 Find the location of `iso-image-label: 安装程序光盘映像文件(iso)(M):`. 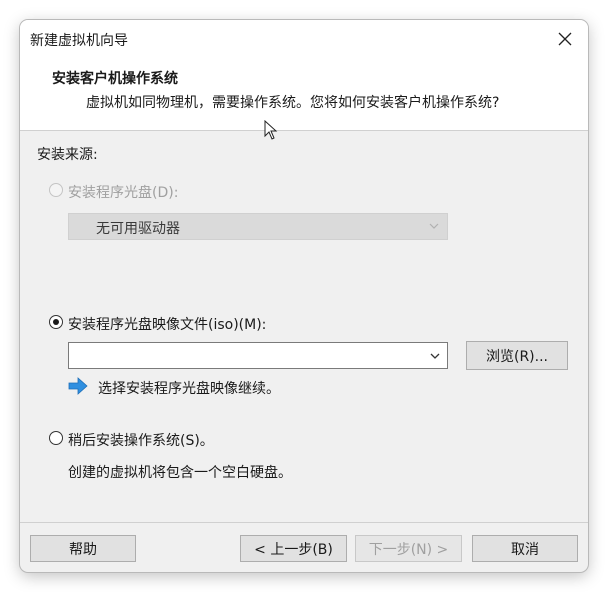

iso-image-label: 安装程序光盘映像文件(iso)(M): is located at coordinates (167, 325).